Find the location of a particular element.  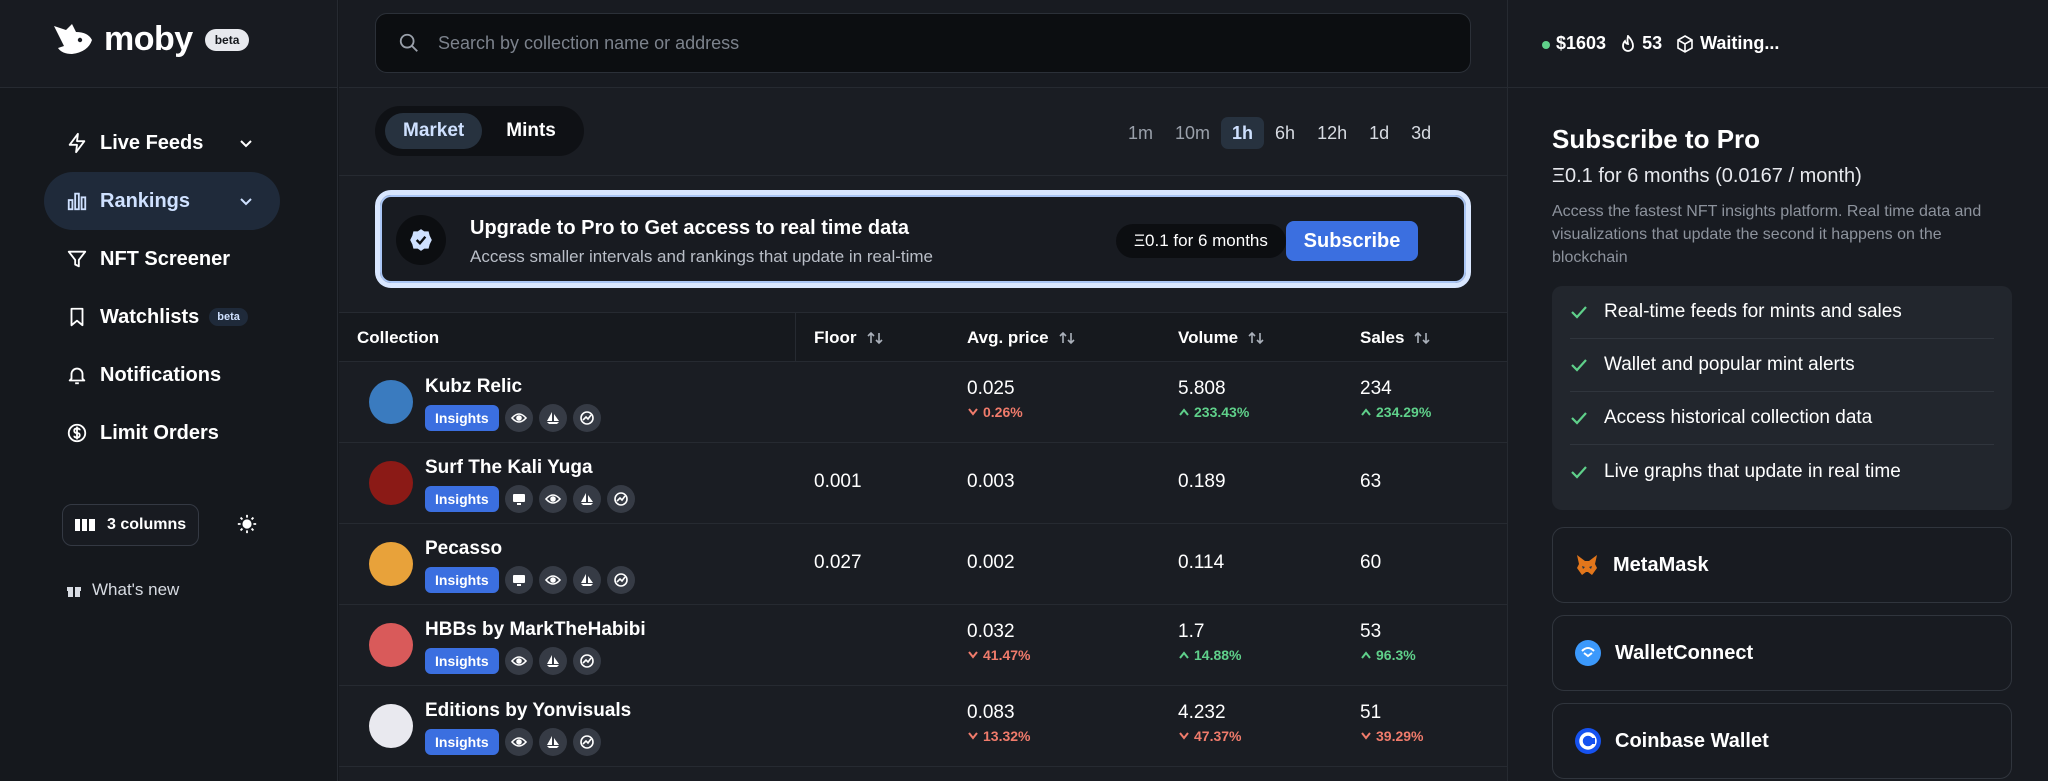

volume-change: 47.37% is located at coordinates (1209, 736).